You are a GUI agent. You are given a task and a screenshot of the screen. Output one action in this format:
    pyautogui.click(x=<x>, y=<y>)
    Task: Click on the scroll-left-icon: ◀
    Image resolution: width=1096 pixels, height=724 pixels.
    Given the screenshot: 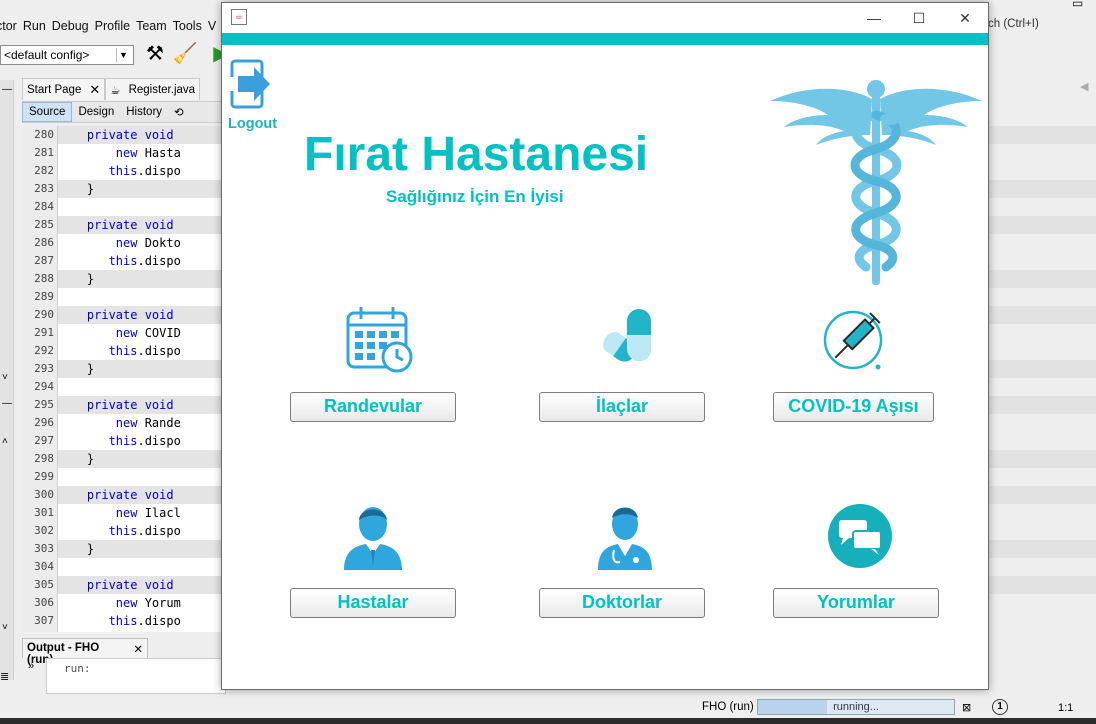 What is the action you would take?
    pyautogui.click(x=1084, y=86)
    